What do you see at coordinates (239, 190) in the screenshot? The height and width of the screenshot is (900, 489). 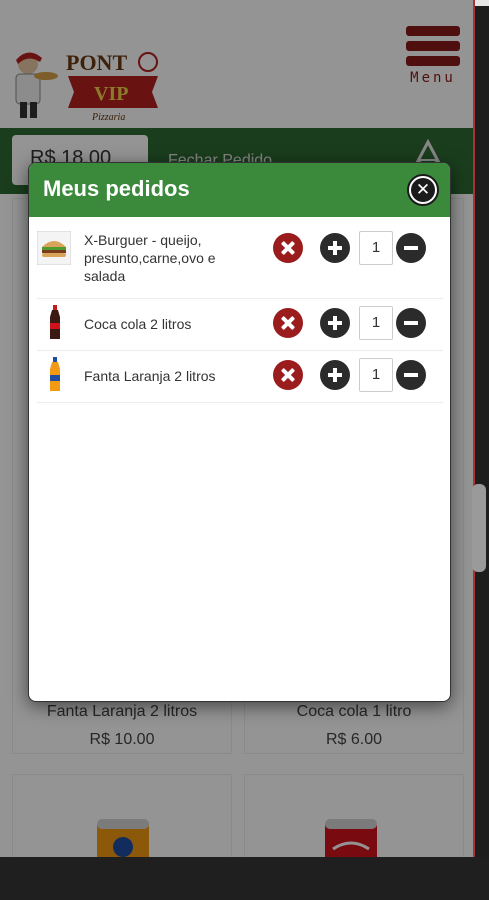 I see `modal-header: Meus pedidos ✕` at bounding box center [239, 190].